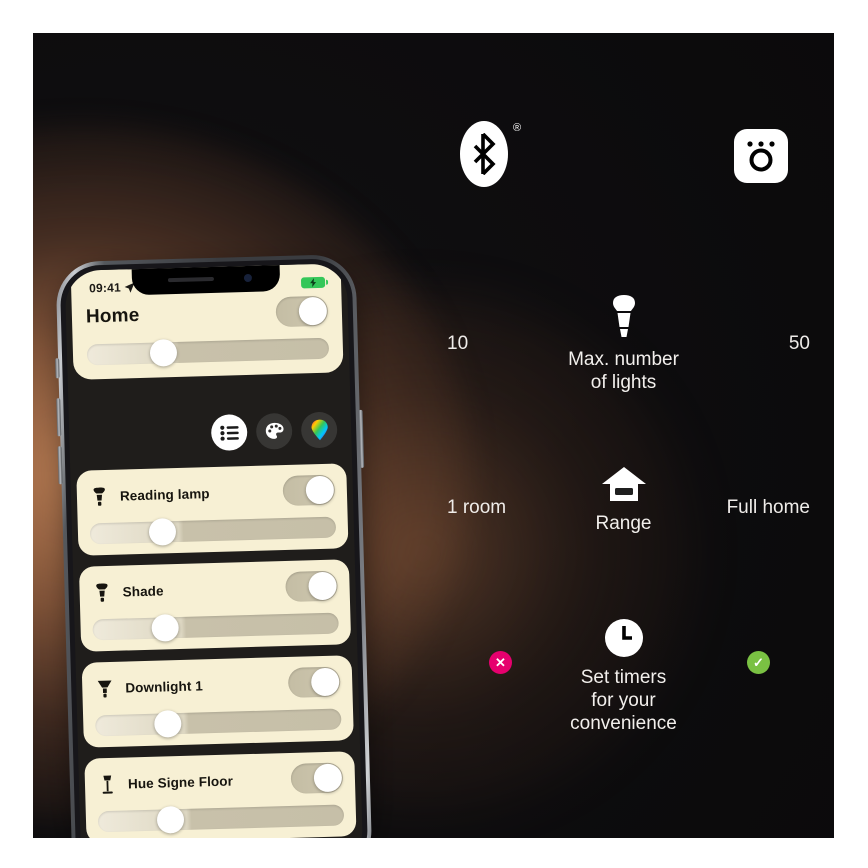 The width and height of the screenshot is (868, 868). Describe the element at coordinates (208, 352) in the screenshot. I see `home-brightness-slider` at that location.